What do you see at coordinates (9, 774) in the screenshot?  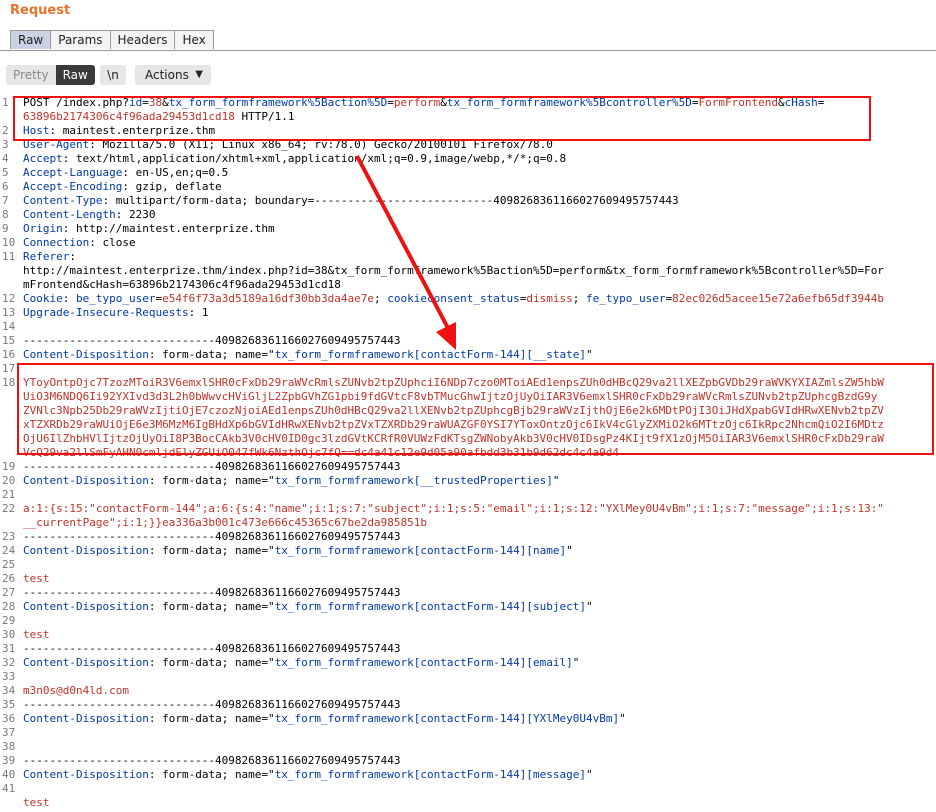 I see `line-number: 40` at bounding box center [9, 774].